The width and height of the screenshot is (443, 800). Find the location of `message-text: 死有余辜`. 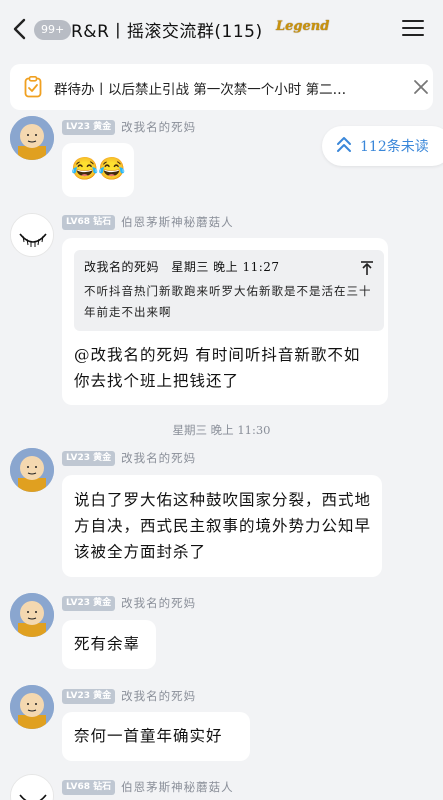

message-text: 死有余辜 is located at coordinates (107, 644).